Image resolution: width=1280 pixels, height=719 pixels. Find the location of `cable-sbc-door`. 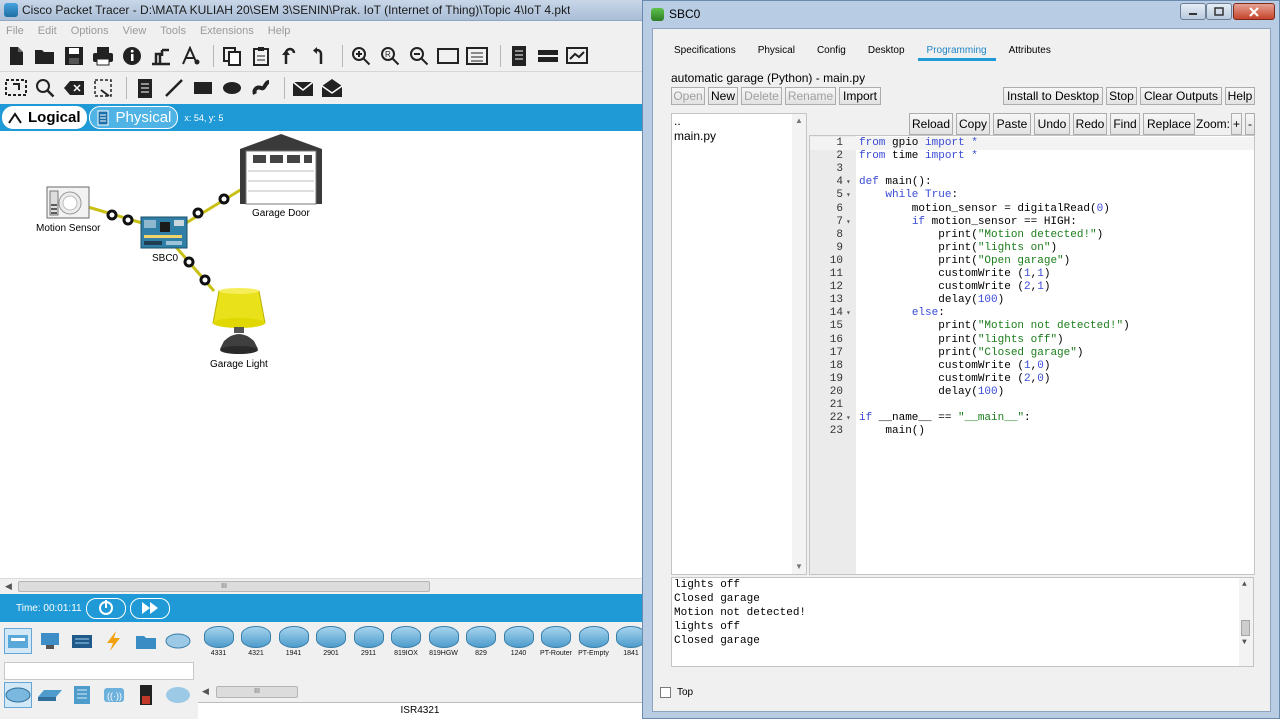

cable-sbc-door is located at coordinates (214, 206).